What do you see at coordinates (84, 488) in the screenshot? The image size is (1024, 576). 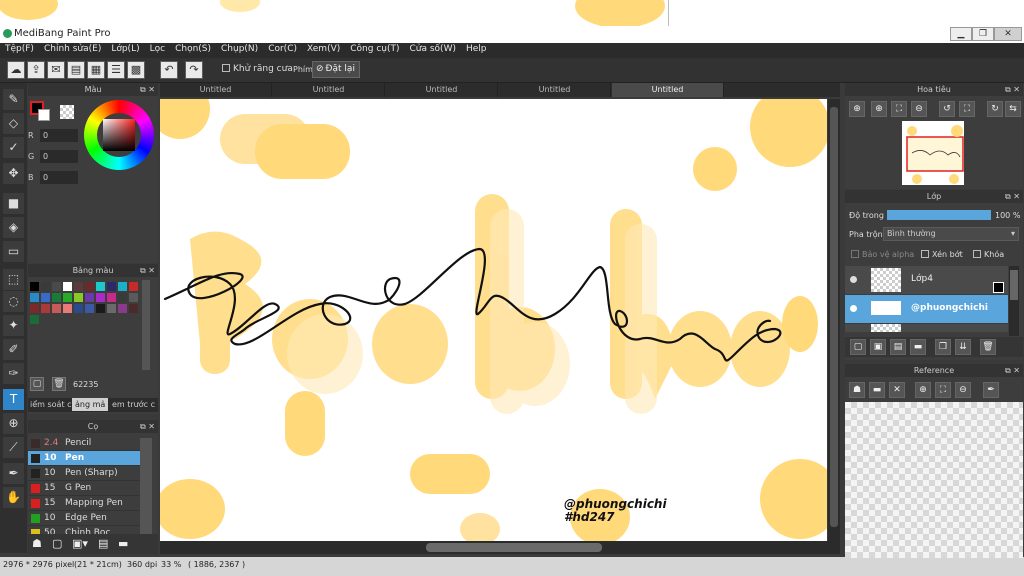 I see `brush-item: 15 G Pen` at bounding box center [84, 488].